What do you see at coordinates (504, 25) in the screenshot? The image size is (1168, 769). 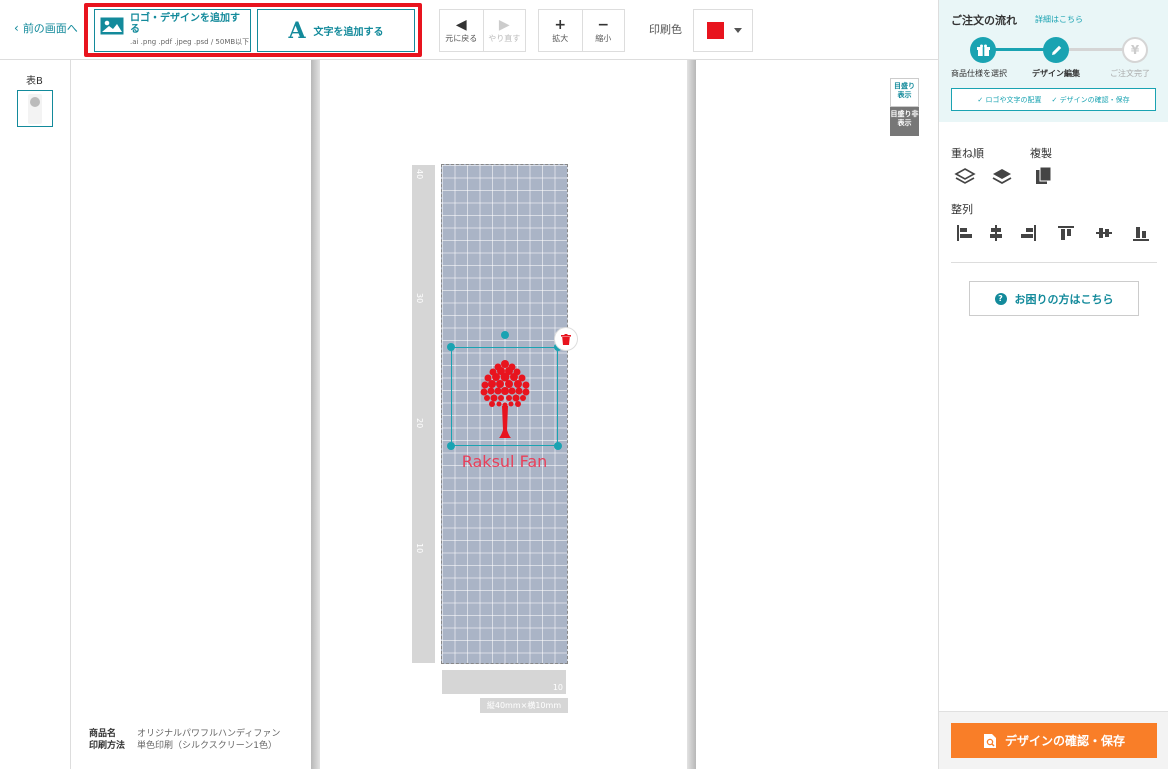 I see `redo-icon: ▶` at bounding box center [504, 25].